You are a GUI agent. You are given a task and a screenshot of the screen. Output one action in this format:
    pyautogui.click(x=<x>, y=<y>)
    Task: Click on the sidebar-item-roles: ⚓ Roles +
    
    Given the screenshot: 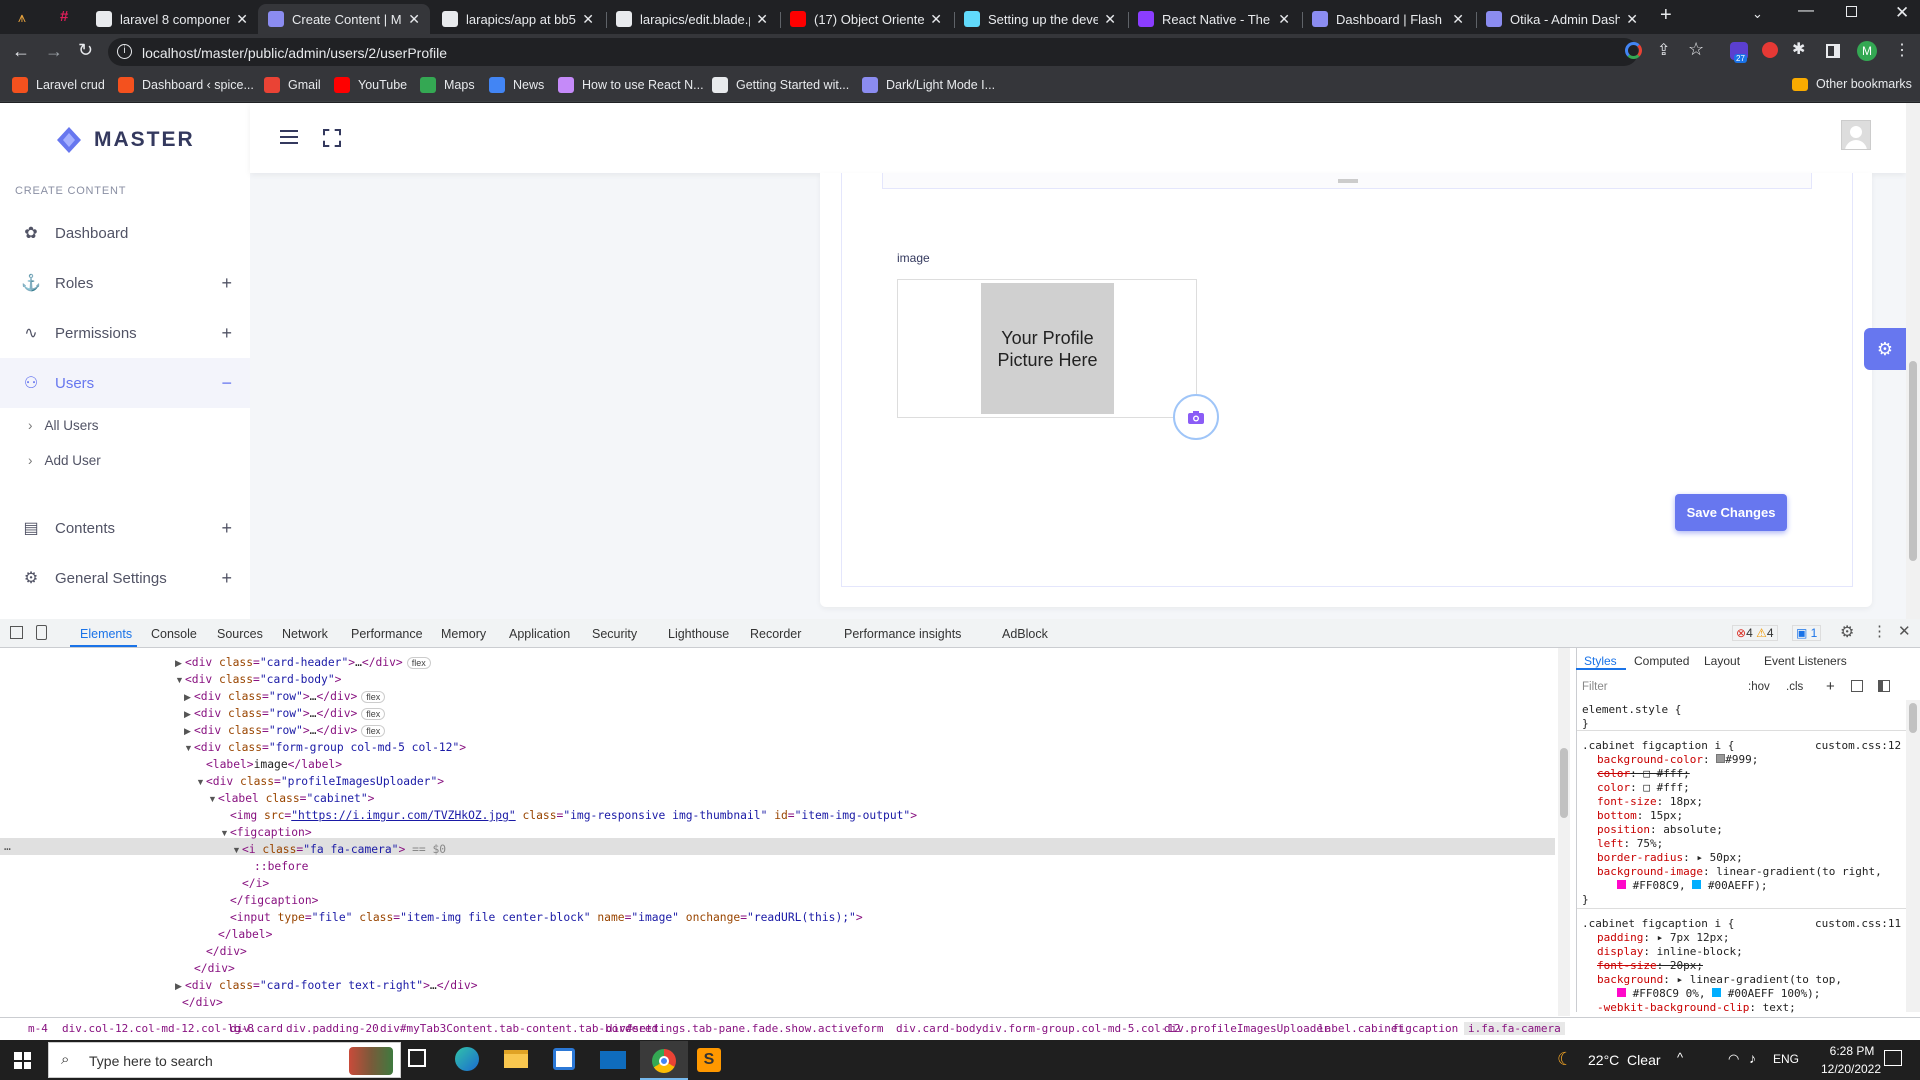 What is the action you would take?
    pyautogui.click(x=125, y=283)
    